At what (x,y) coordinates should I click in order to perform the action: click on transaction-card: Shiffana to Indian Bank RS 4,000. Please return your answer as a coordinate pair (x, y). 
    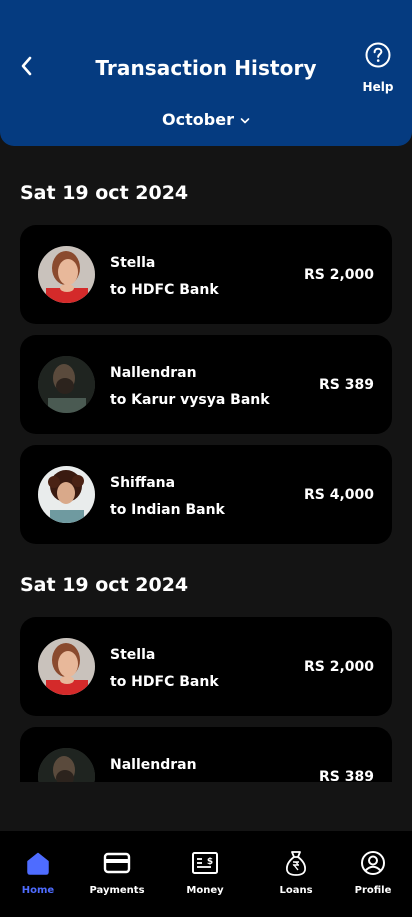
    Looking at the image, I should click on (206, 494).